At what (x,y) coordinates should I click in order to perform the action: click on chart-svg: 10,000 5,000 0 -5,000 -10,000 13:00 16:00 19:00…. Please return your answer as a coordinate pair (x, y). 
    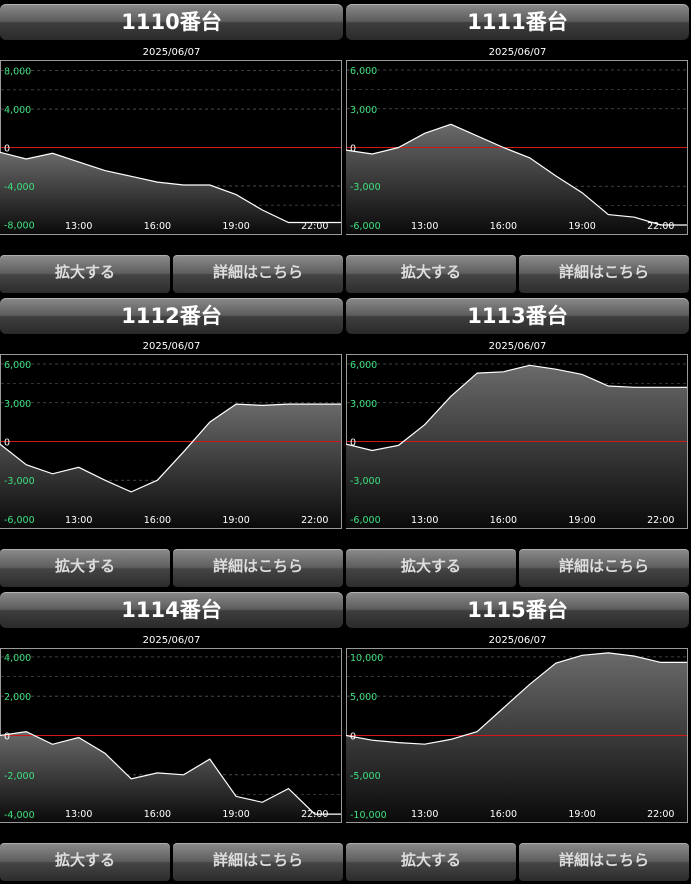
    Looking at the image, I should click on (516, 735).